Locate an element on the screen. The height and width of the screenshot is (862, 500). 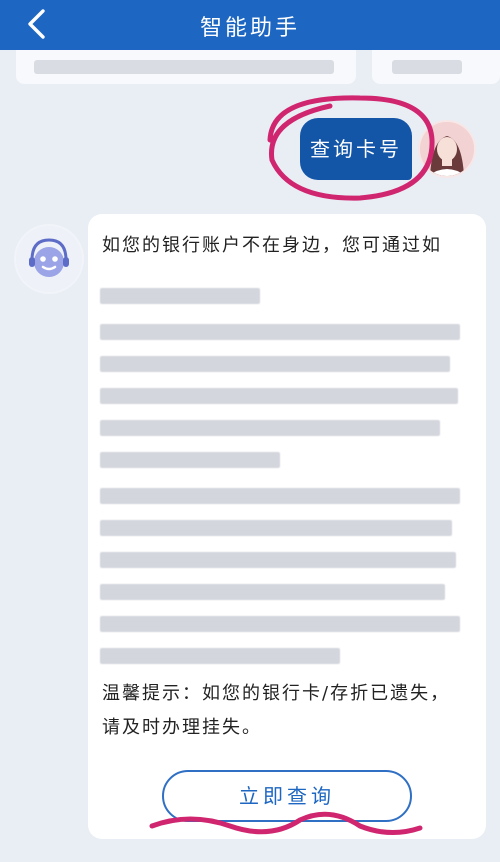
robot-avatar-icon is located at coordinates (49, 259).